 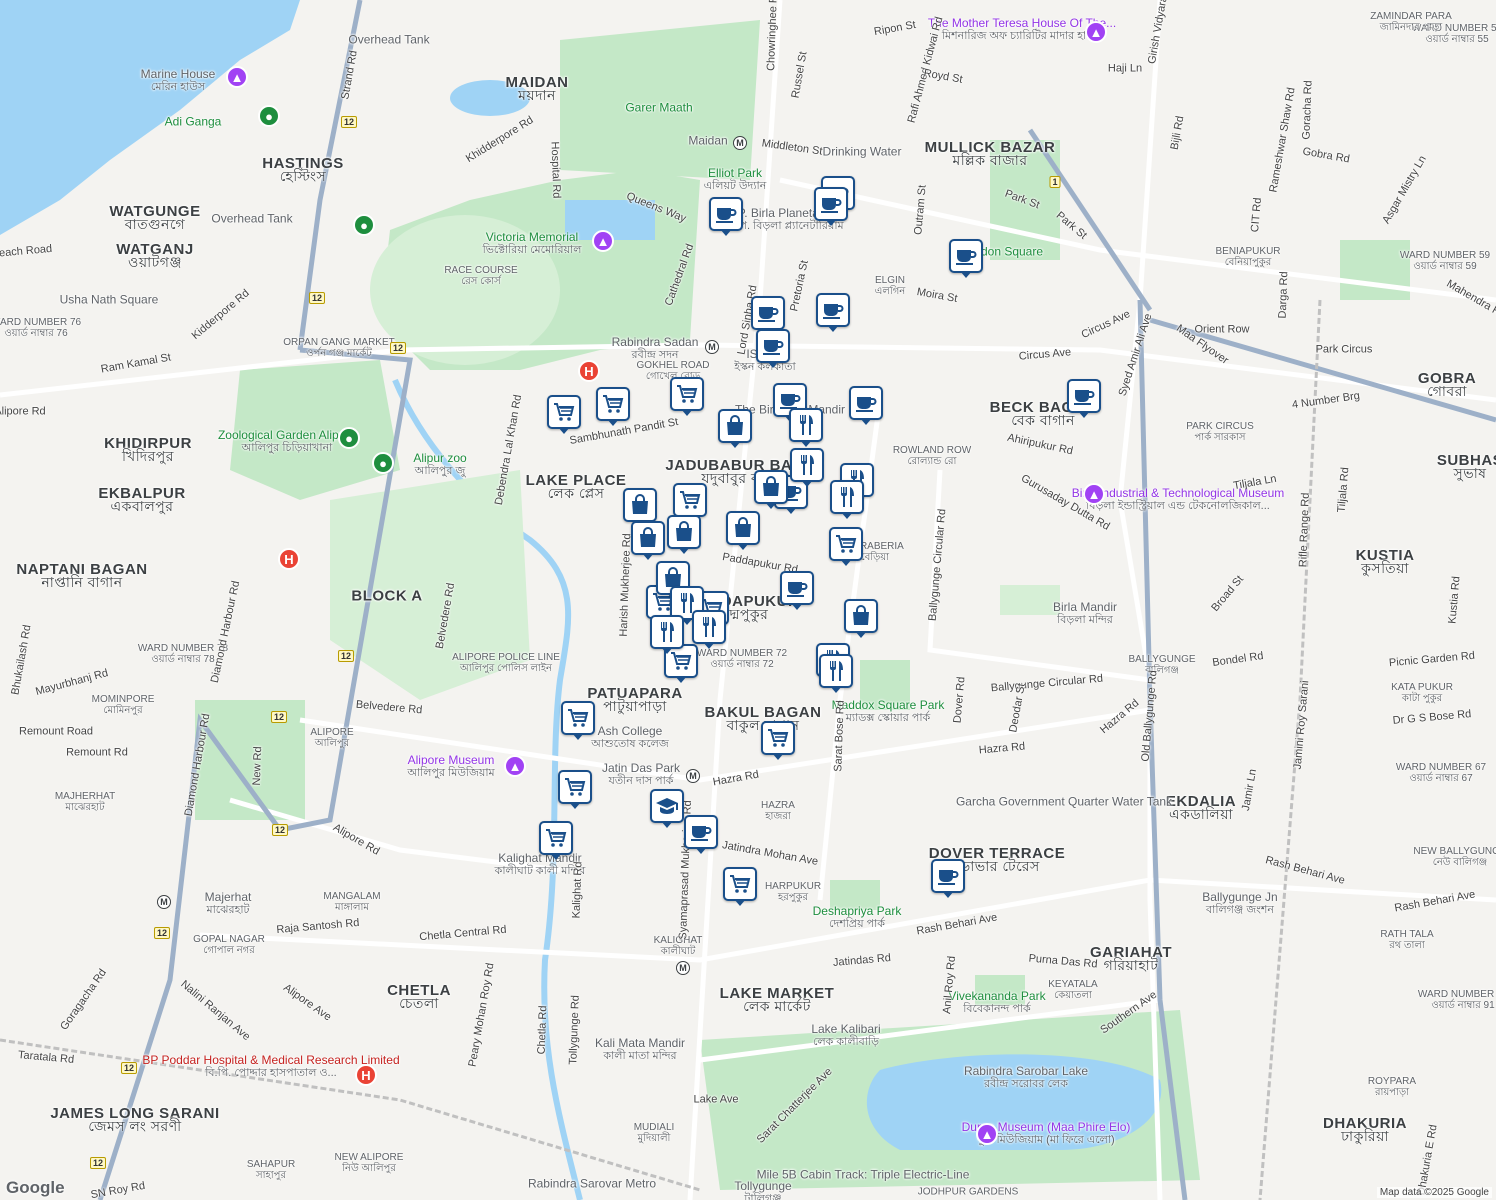 I want to click on poi-label: Marine House মেরিন হাউস, so click(x=178, y=81).